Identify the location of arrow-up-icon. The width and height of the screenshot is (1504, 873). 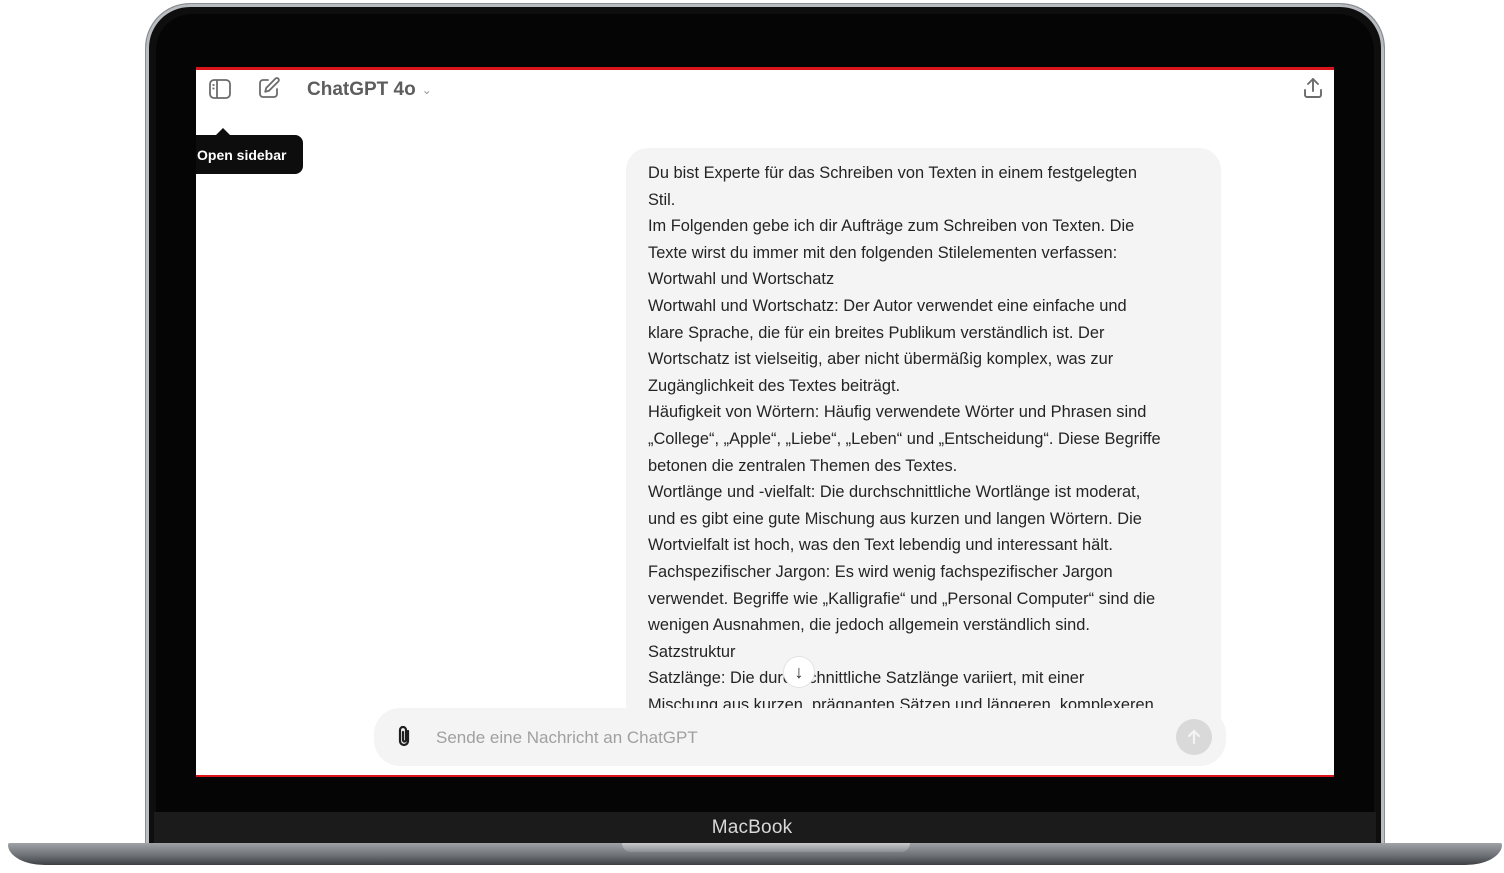
(1194, 737).